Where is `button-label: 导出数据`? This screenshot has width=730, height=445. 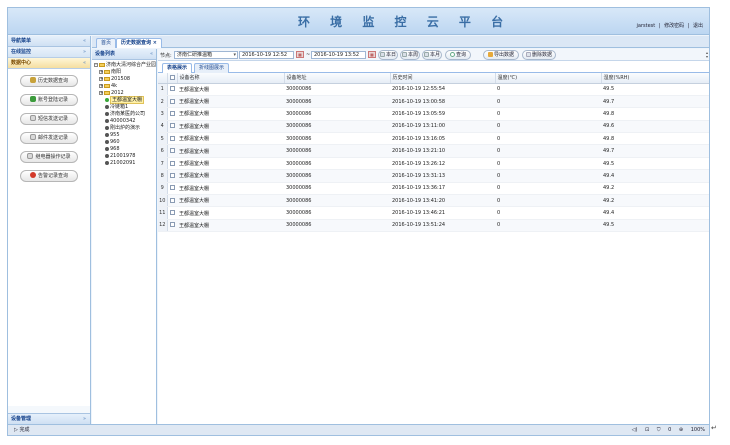 button-label: 导出数据 is located at coordinates (503, 55).